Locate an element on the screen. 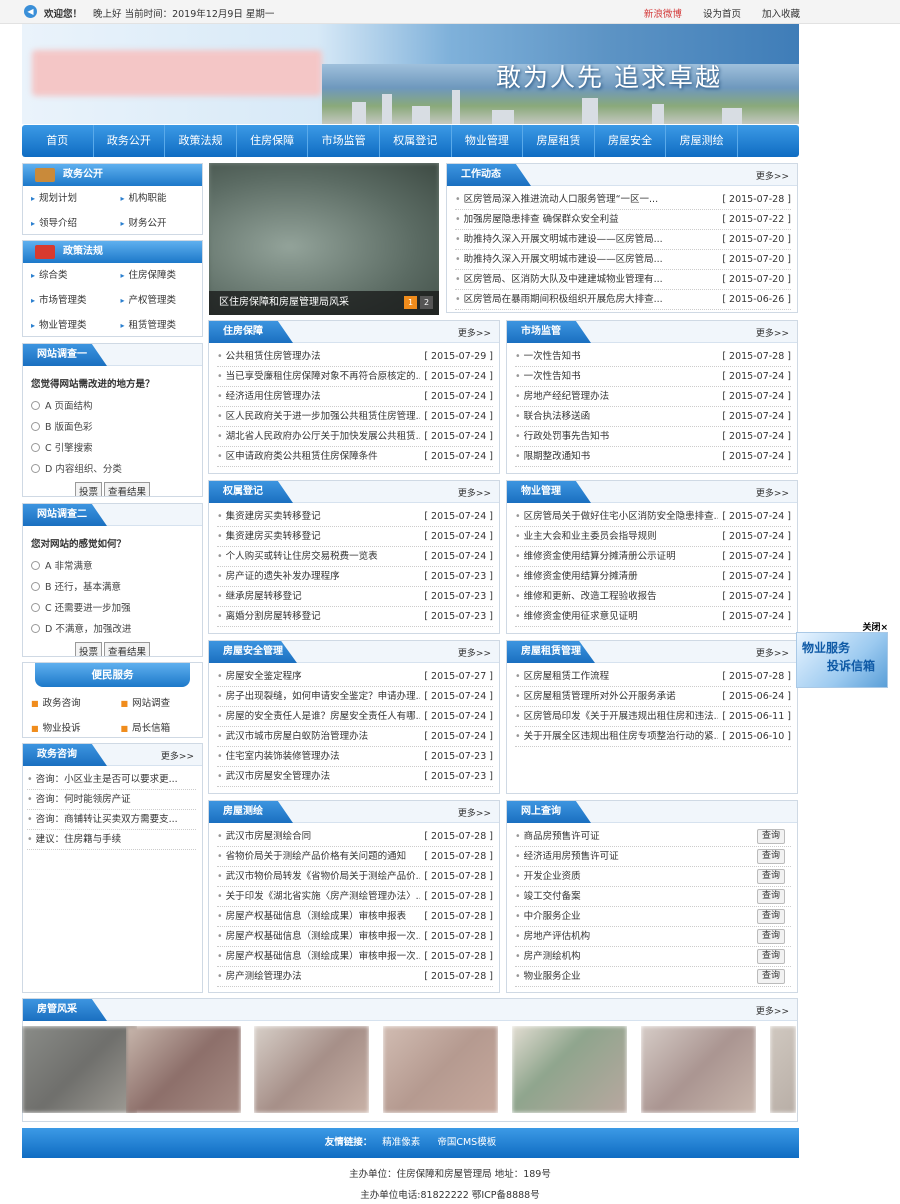 The image size is (900, 1204). nav-item: 房屋安全 is located at coordinates (631, 141).